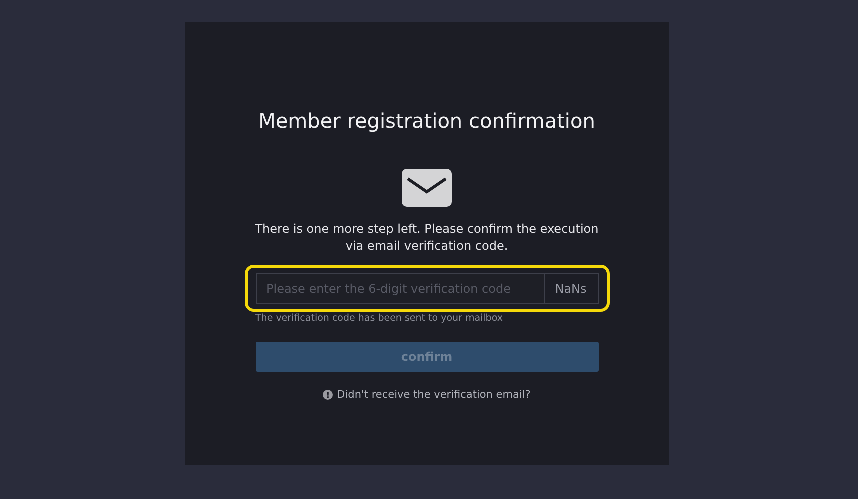 Image resolution: width=858 pixels, height=499 pixels. I want to click on countdown-timer: NaNs, so click(571, 288).